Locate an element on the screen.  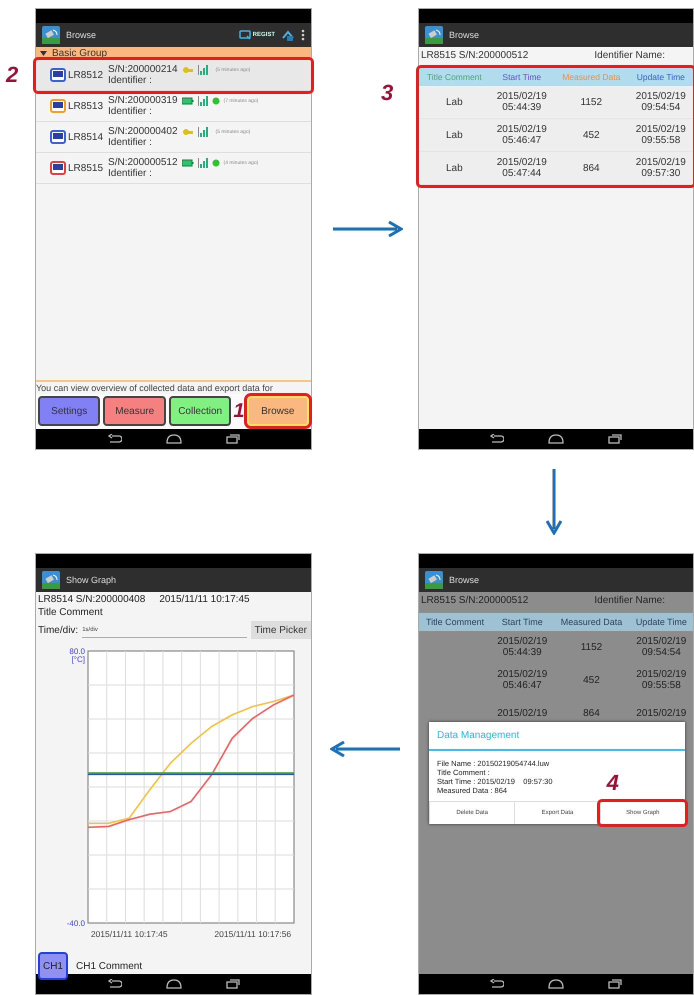
group-label: Basic Group is located at coordinates (80, 53).